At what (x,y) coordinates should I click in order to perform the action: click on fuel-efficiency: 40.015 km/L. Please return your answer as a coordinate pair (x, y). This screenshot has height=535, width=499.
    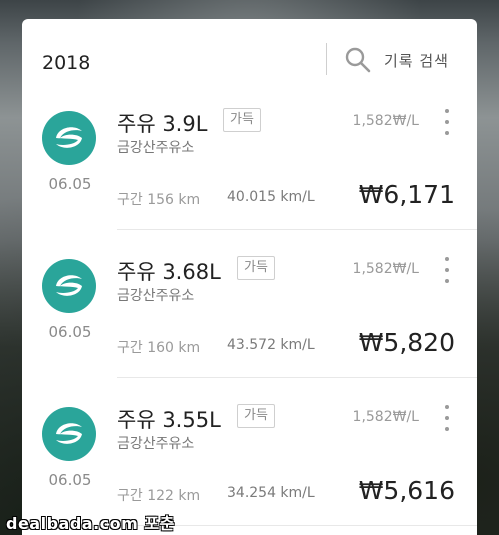
    Looking at the image, I should click on (271, 197).